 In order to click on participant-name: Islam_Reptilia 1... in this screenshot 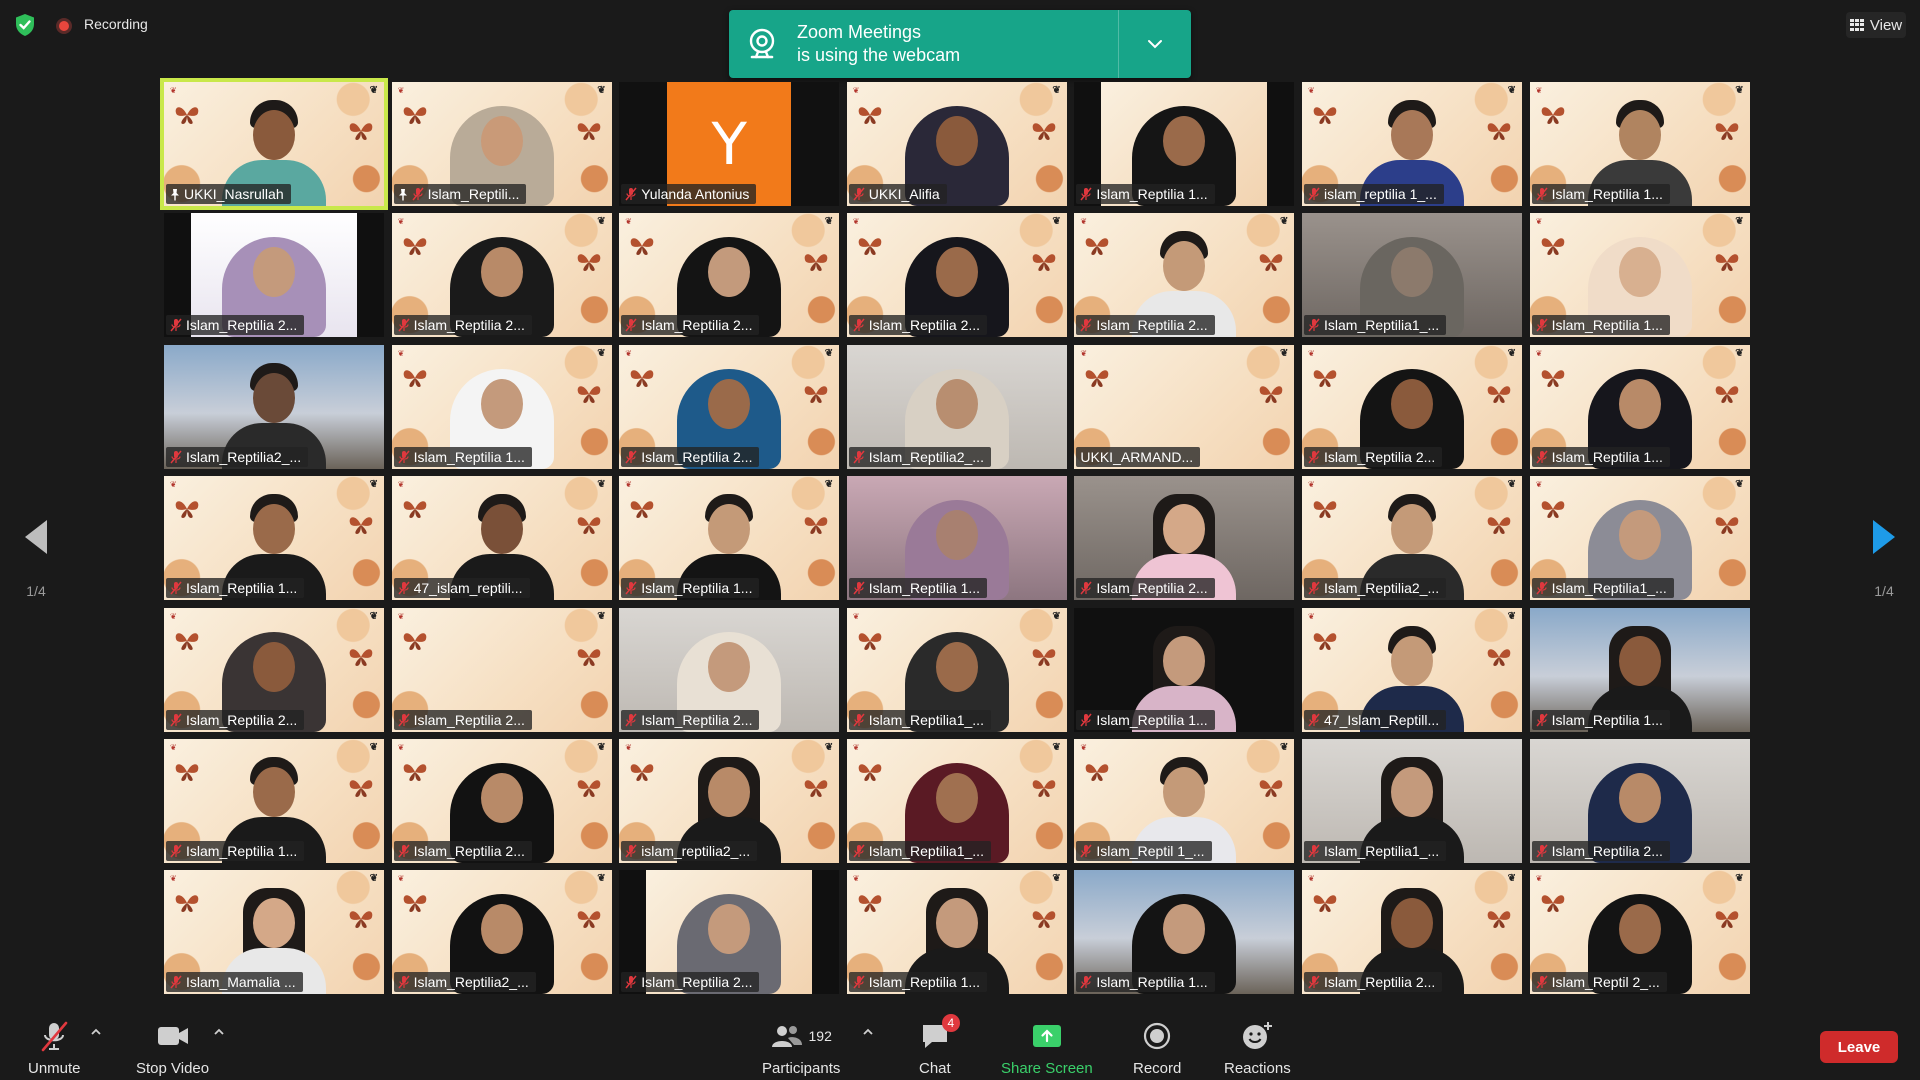, I will do `click(924, 588)`.